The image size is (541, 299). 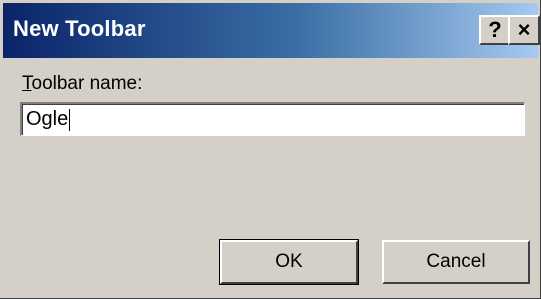 I want to click on help-icon: ?, so click(x=495, y=29).